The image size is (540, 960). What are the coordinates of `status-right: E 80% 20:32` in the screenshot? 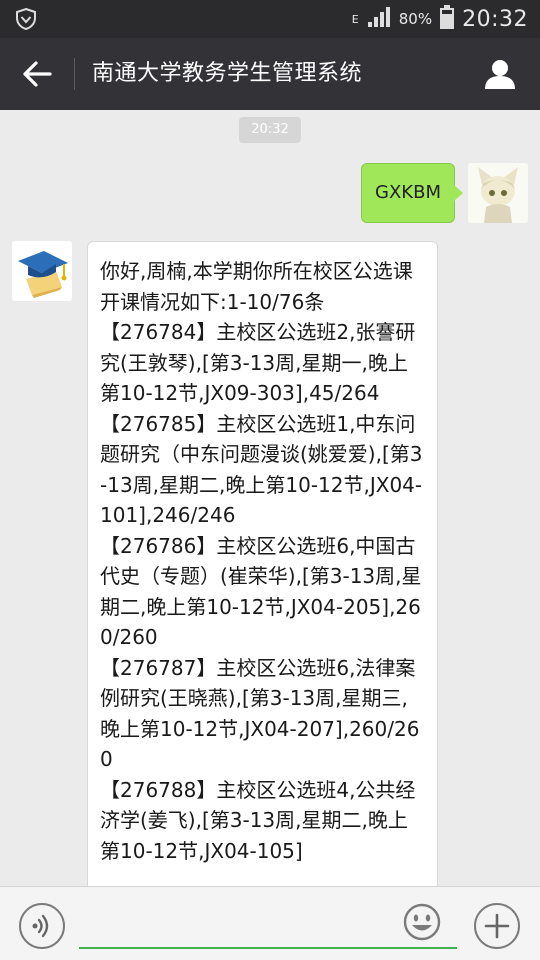 It's located at (440, 19).